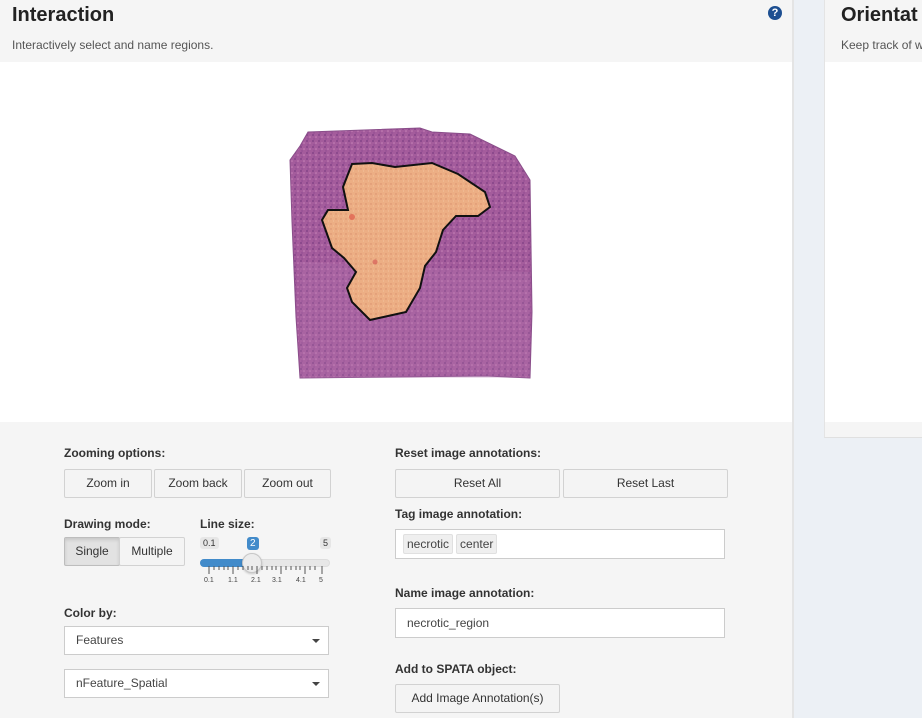  I want to click on zoom-in-button: Zoom in, so click(108, 483).